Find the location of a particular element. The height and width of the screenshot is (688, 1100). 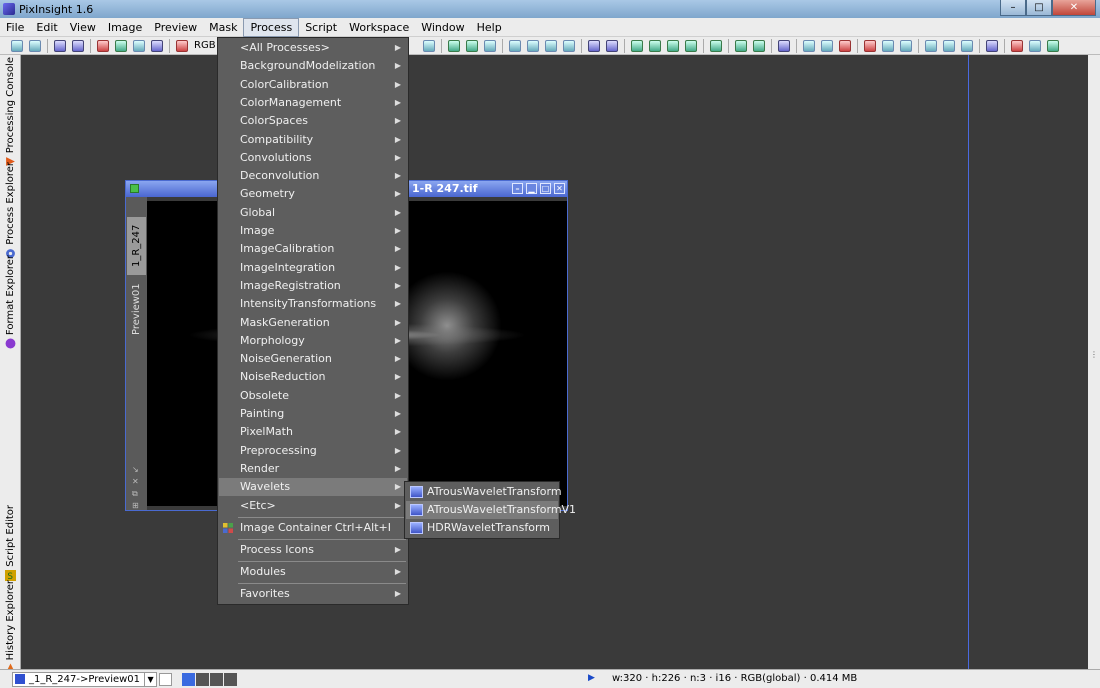

channel-green-icon is located at coordinates (121, 45).